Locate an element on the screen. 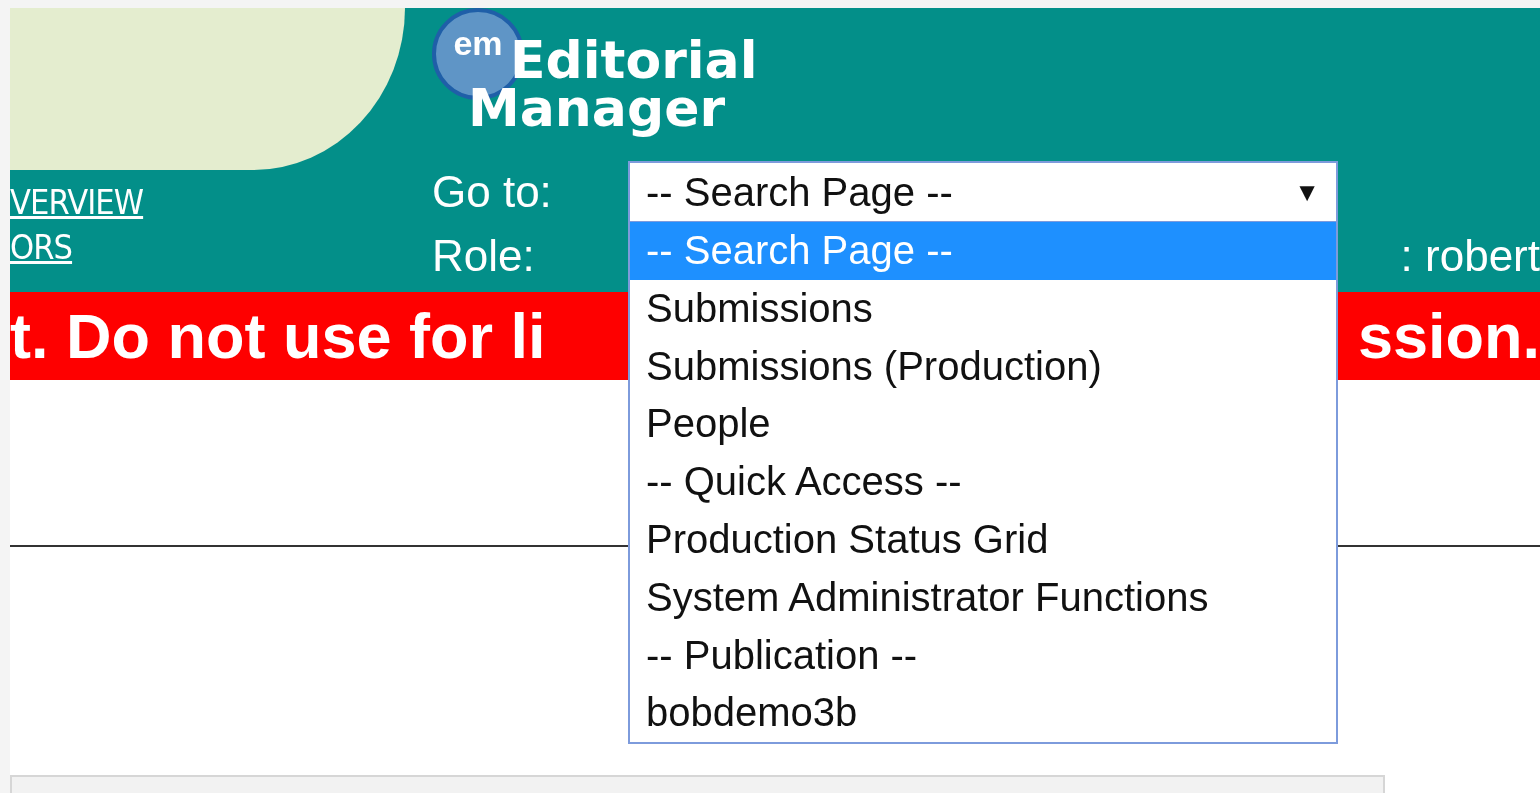 The width and height of the screenshot is (1540, 793). dropdown-option: Submissions (Production) is located at coordinates (983, 366).